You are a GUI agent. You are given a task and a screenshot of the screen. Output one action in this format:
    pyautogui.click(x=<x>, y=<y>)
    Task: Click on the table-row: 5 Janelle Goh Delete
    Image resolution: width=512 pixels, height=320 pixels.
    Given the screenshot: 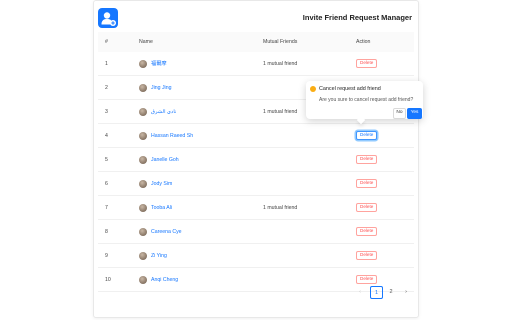 What is the action you would take?
    pyautogui.click(x=256, y=160)
    